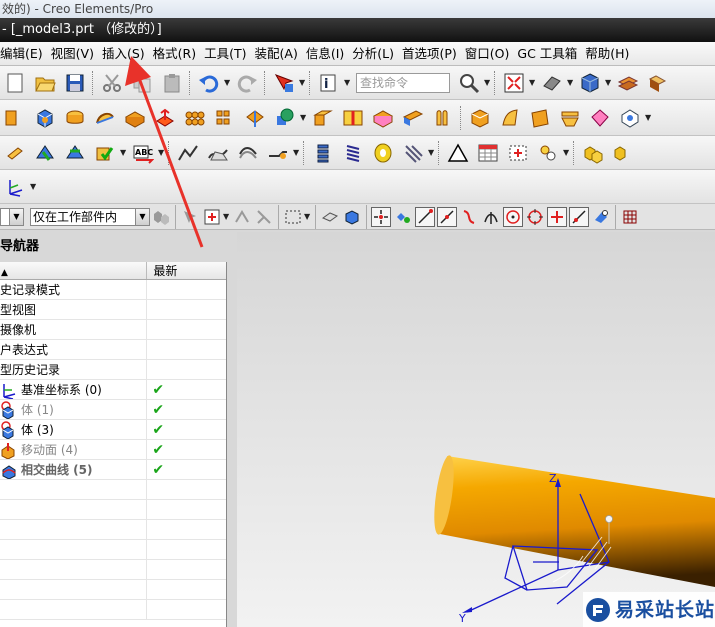  Describe the element at coordinates (113, 370) in the screenshot. I see `navigator-row: 型历史记录` at that location.